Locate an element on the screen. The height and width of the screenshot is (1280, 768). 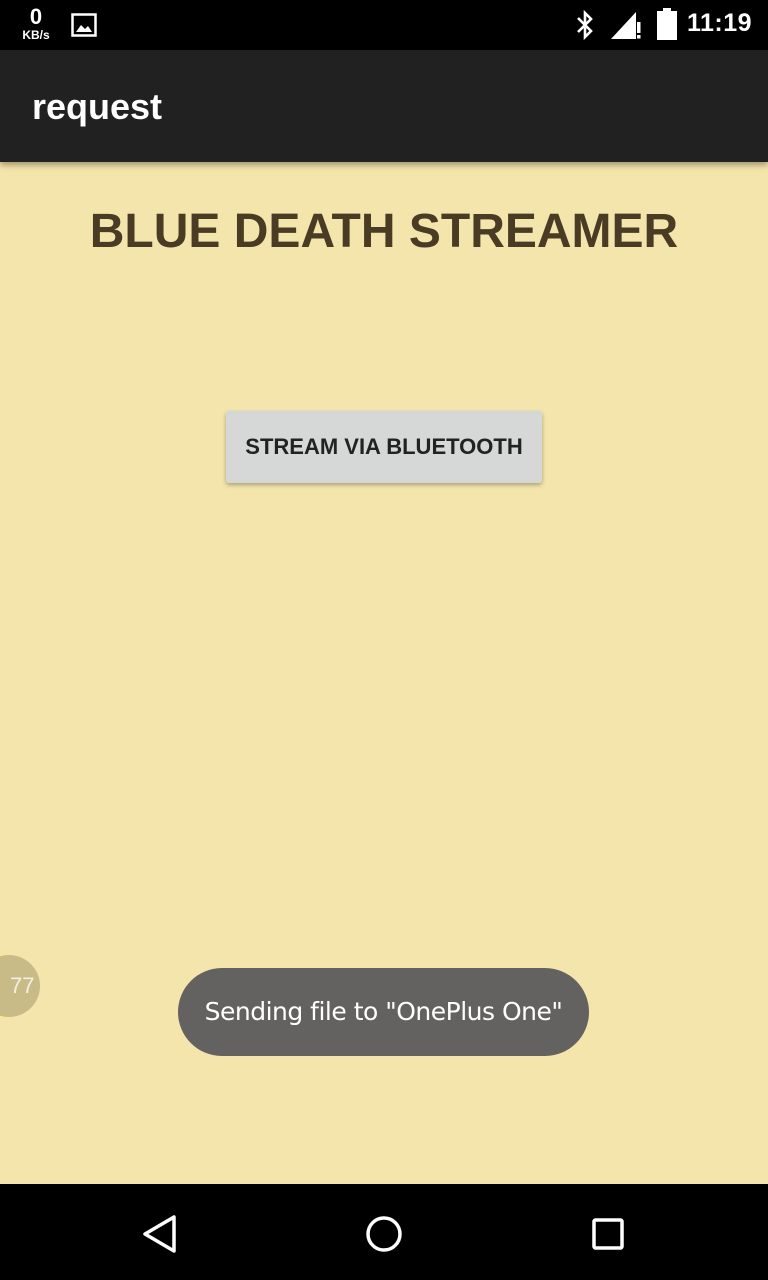
page-heading: BLUE DEATH STREAMER is located at coordinates (384, 231).